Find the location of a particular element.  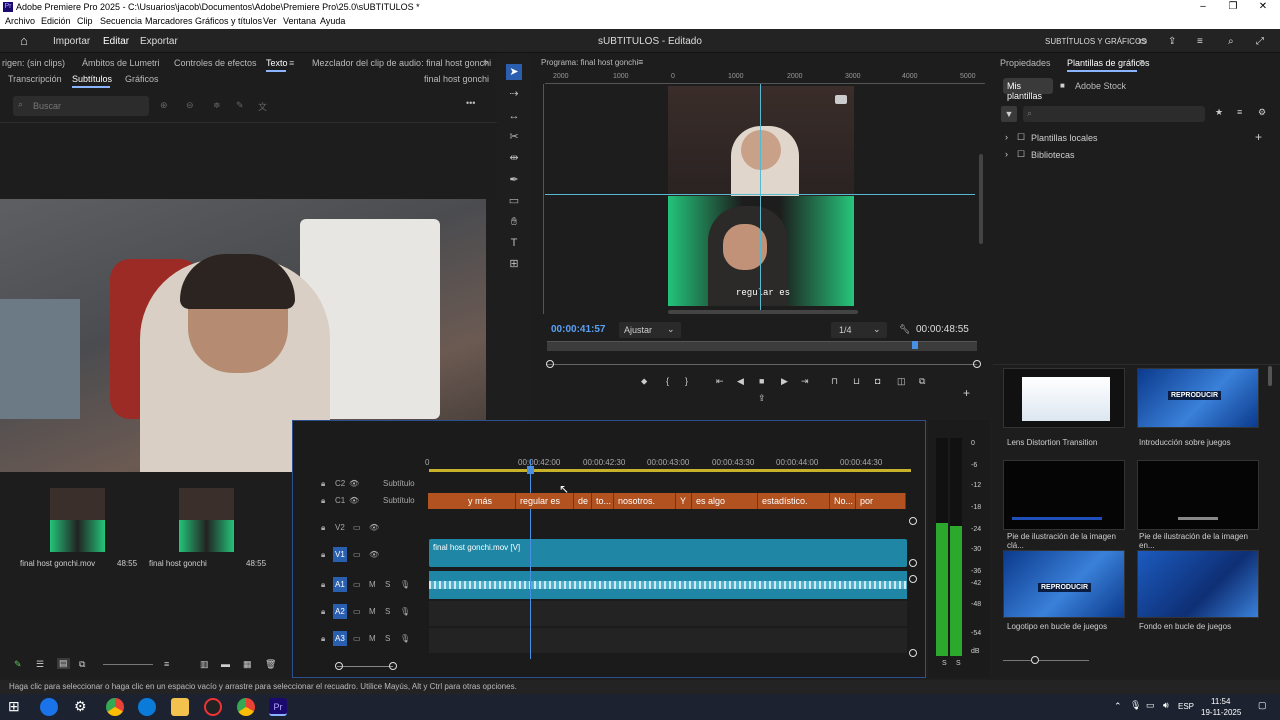

menu-clip: Clip is located at coordinates (85, 21).